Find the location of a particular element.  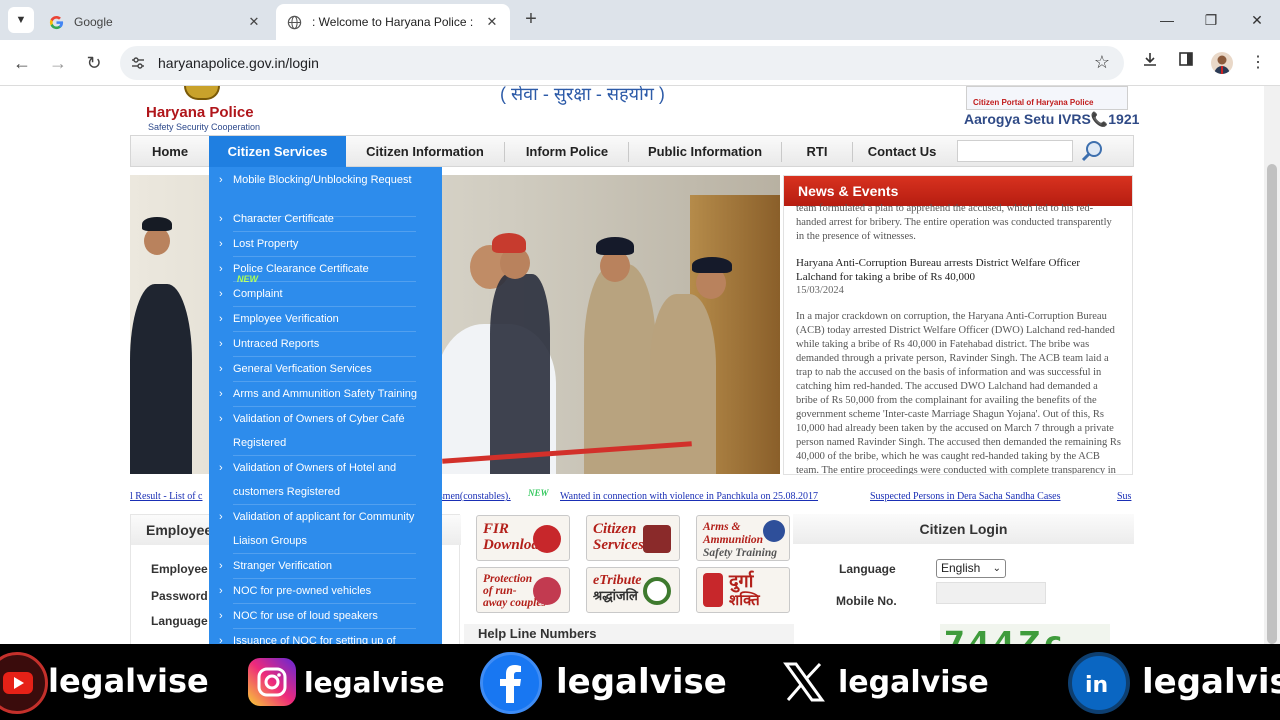

scrollbar-thumb is located at coordinates (1272, 404).